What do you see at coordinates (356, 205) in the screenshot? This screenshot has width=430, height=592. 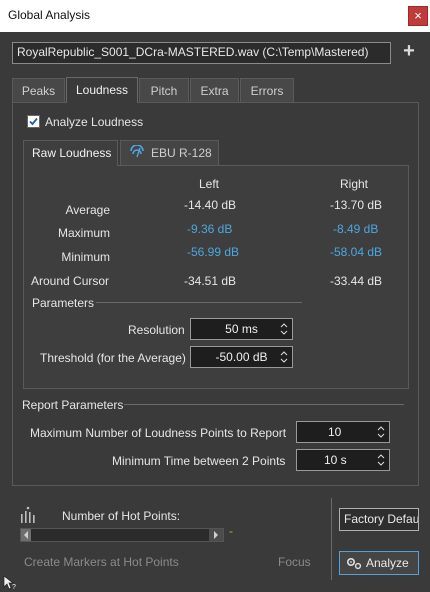 I see `average-right-value: -13.70 dB` at bounding box center [356, 205].